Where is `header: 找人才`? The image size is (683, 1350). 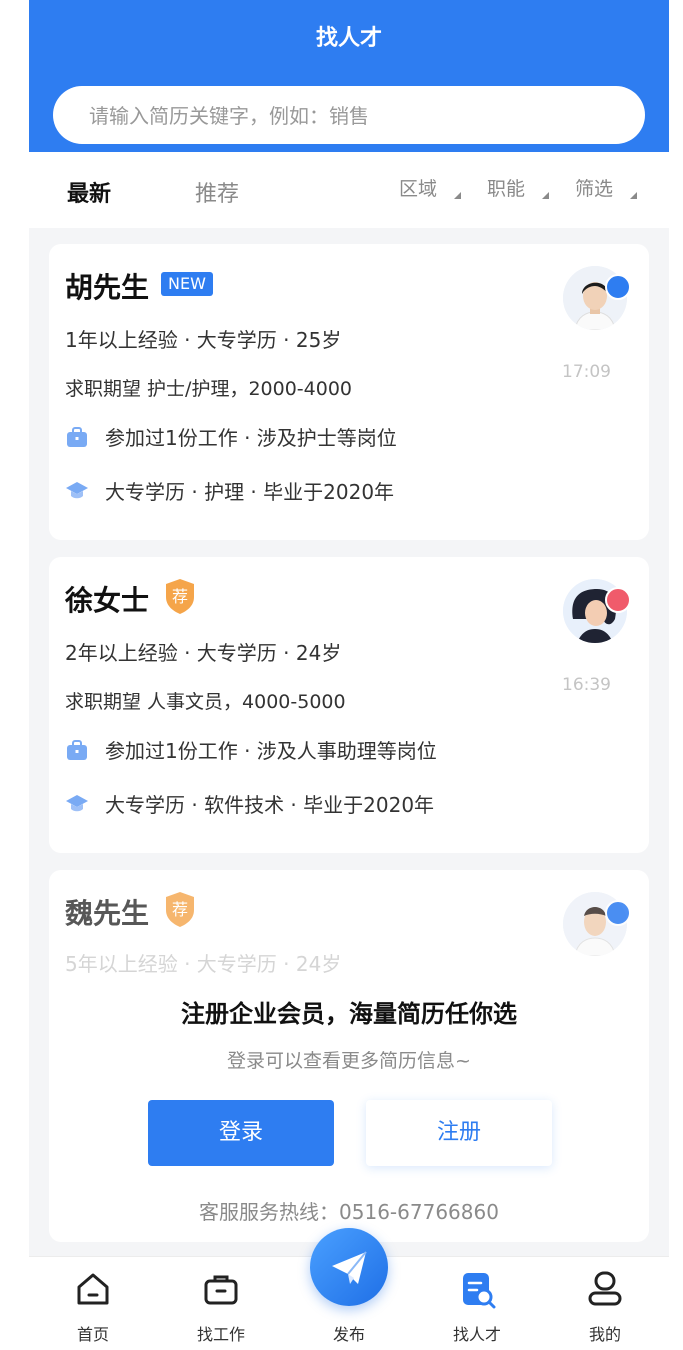 header: 找人才 is located at coordinates (349, 76).